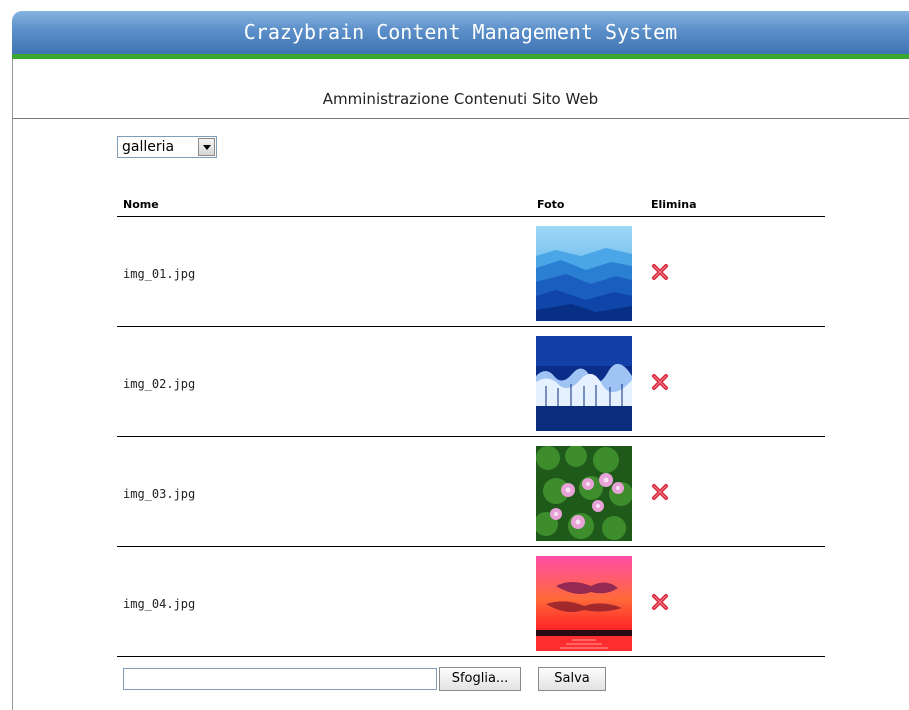 The image size is (909, 710). What do you see at coordinates (280, 679) in the screenshot?
I see `file-path-input` at bounding box center [280, 679].